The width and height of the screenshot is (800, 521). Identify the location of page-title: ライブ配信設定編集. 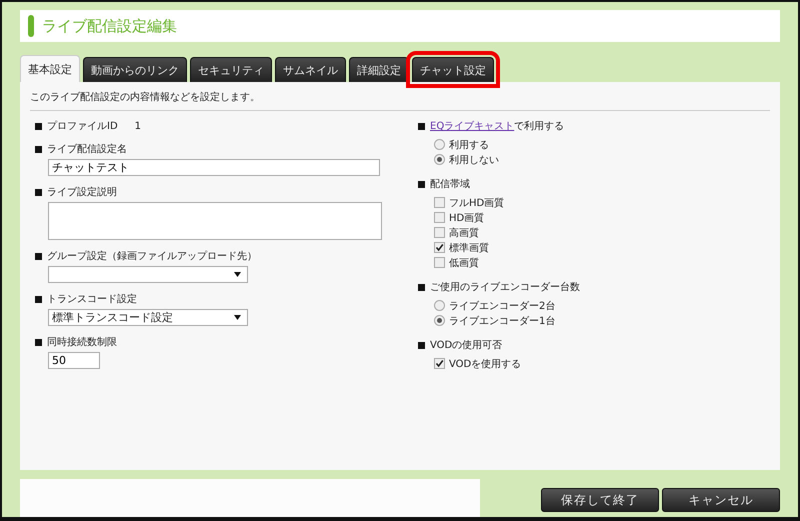
(109, 26).